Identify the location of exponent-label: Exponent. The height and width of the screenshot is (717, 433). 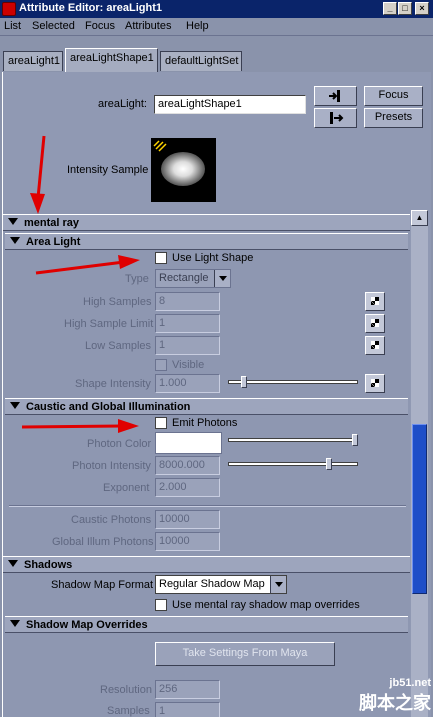
(126, 488).